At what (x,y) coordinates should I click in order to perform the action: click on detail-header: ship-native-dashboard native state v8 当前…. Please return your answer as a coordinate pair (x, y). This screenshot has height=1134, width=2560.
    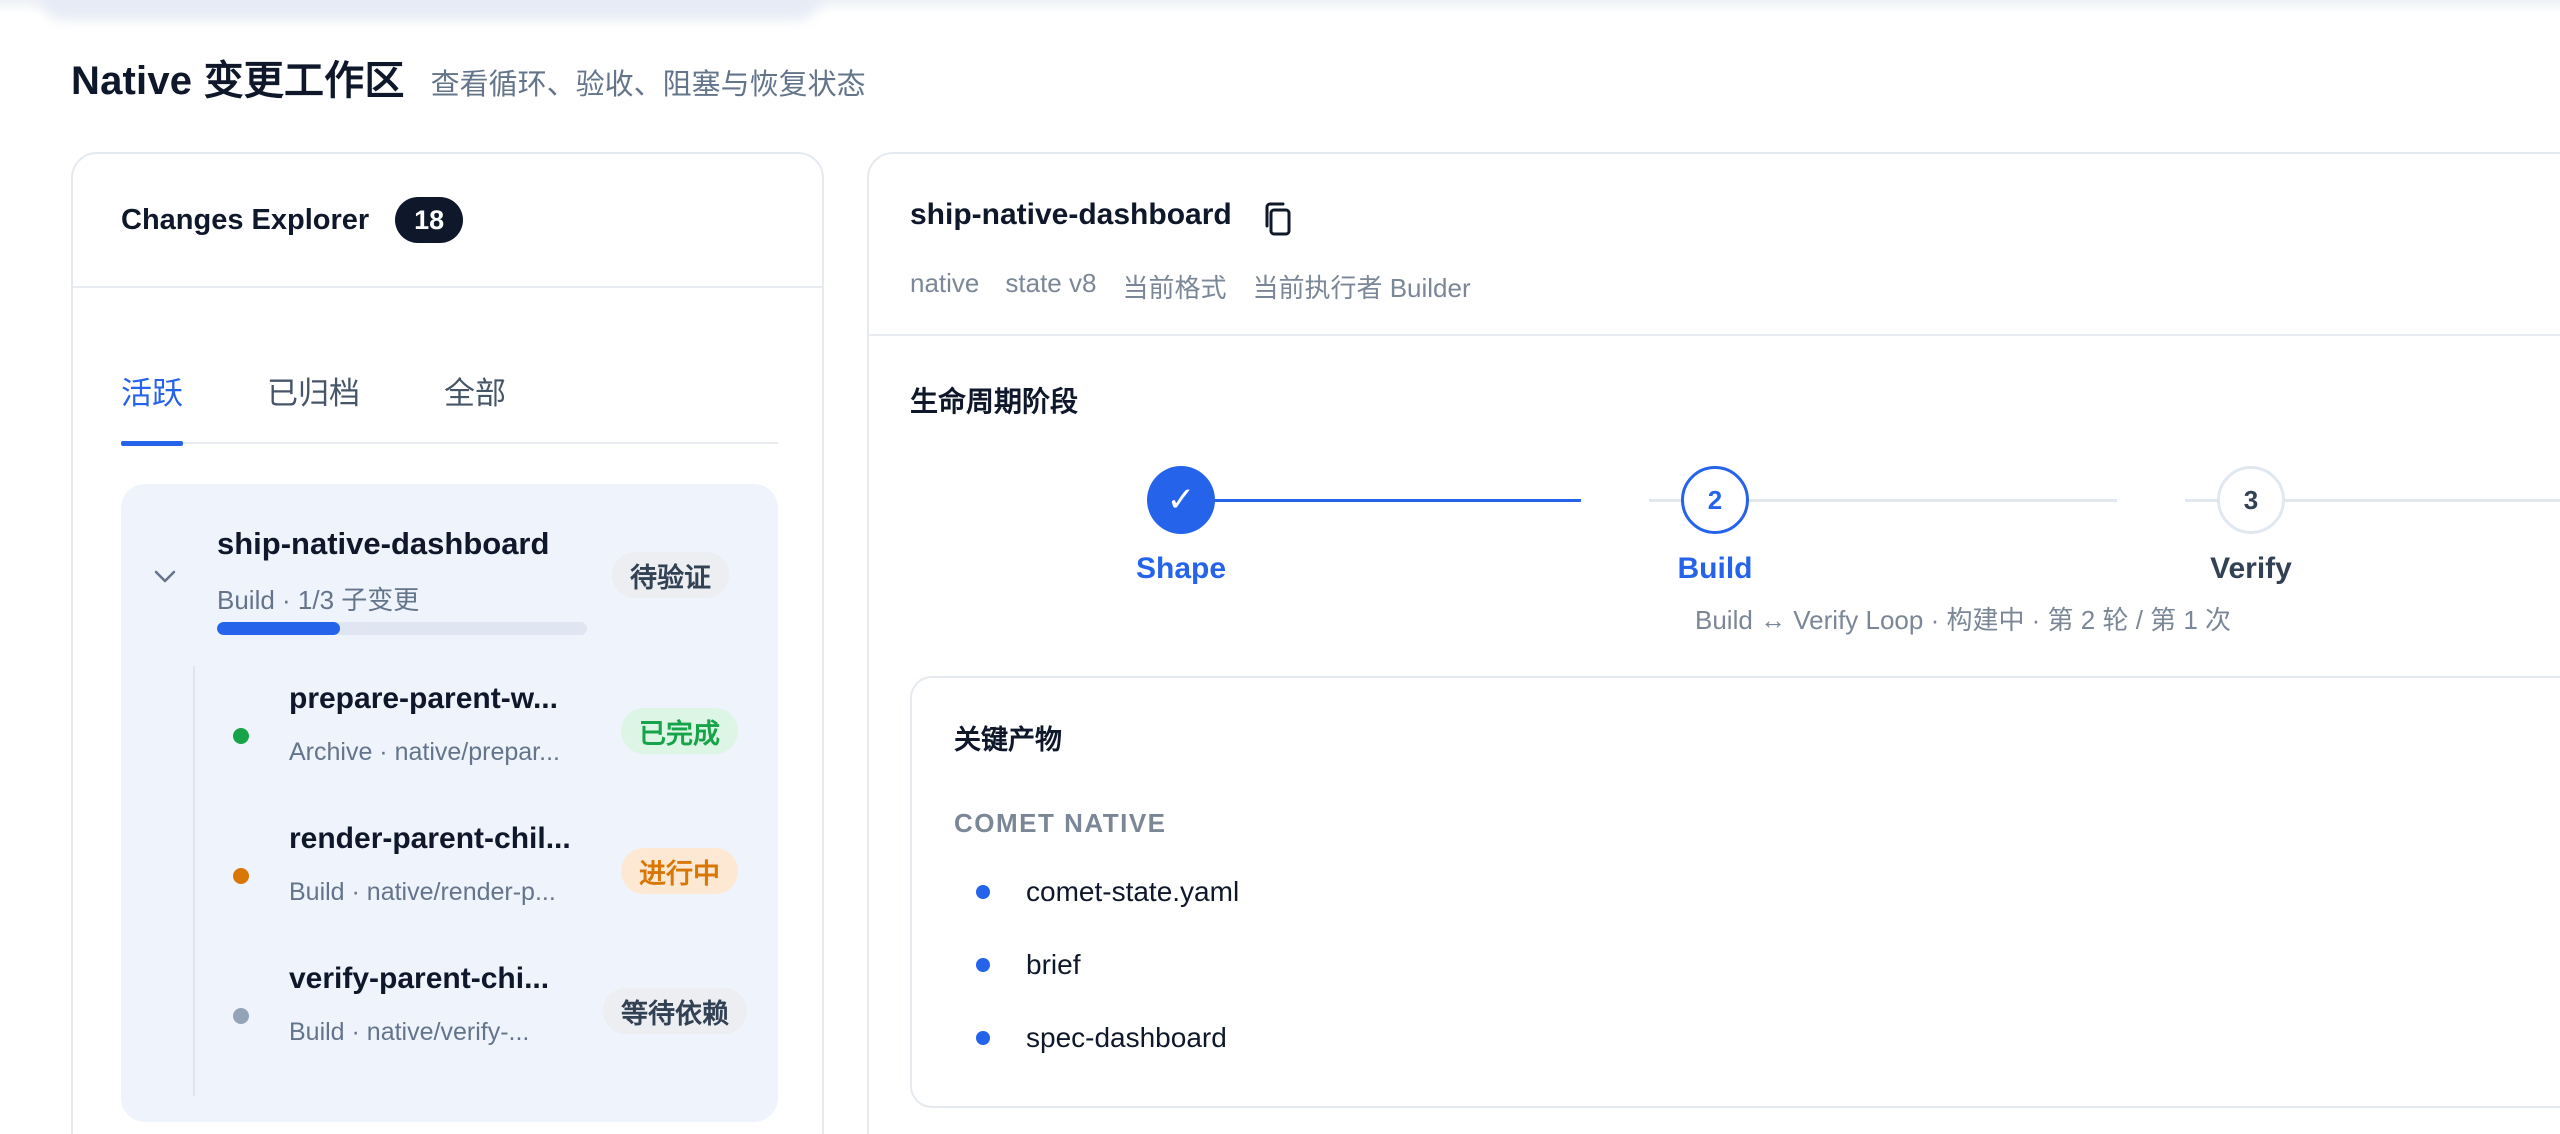
    Looking at the image, I should click on (1714, 245).